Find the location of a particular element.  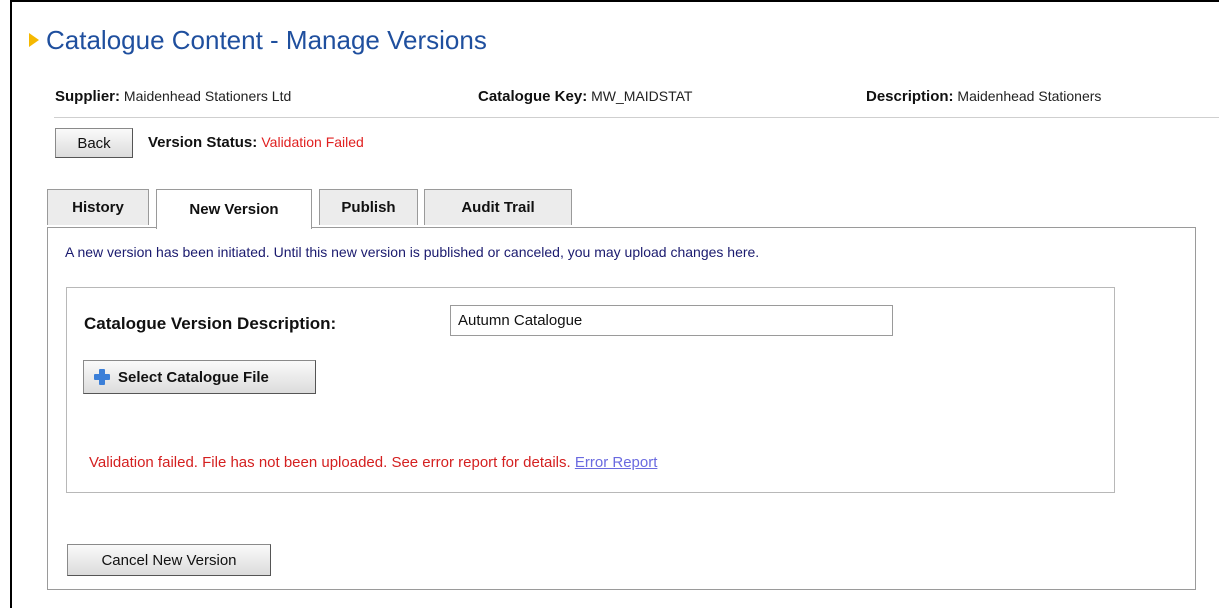

back-button: Back is located at coordinates (94, 143).